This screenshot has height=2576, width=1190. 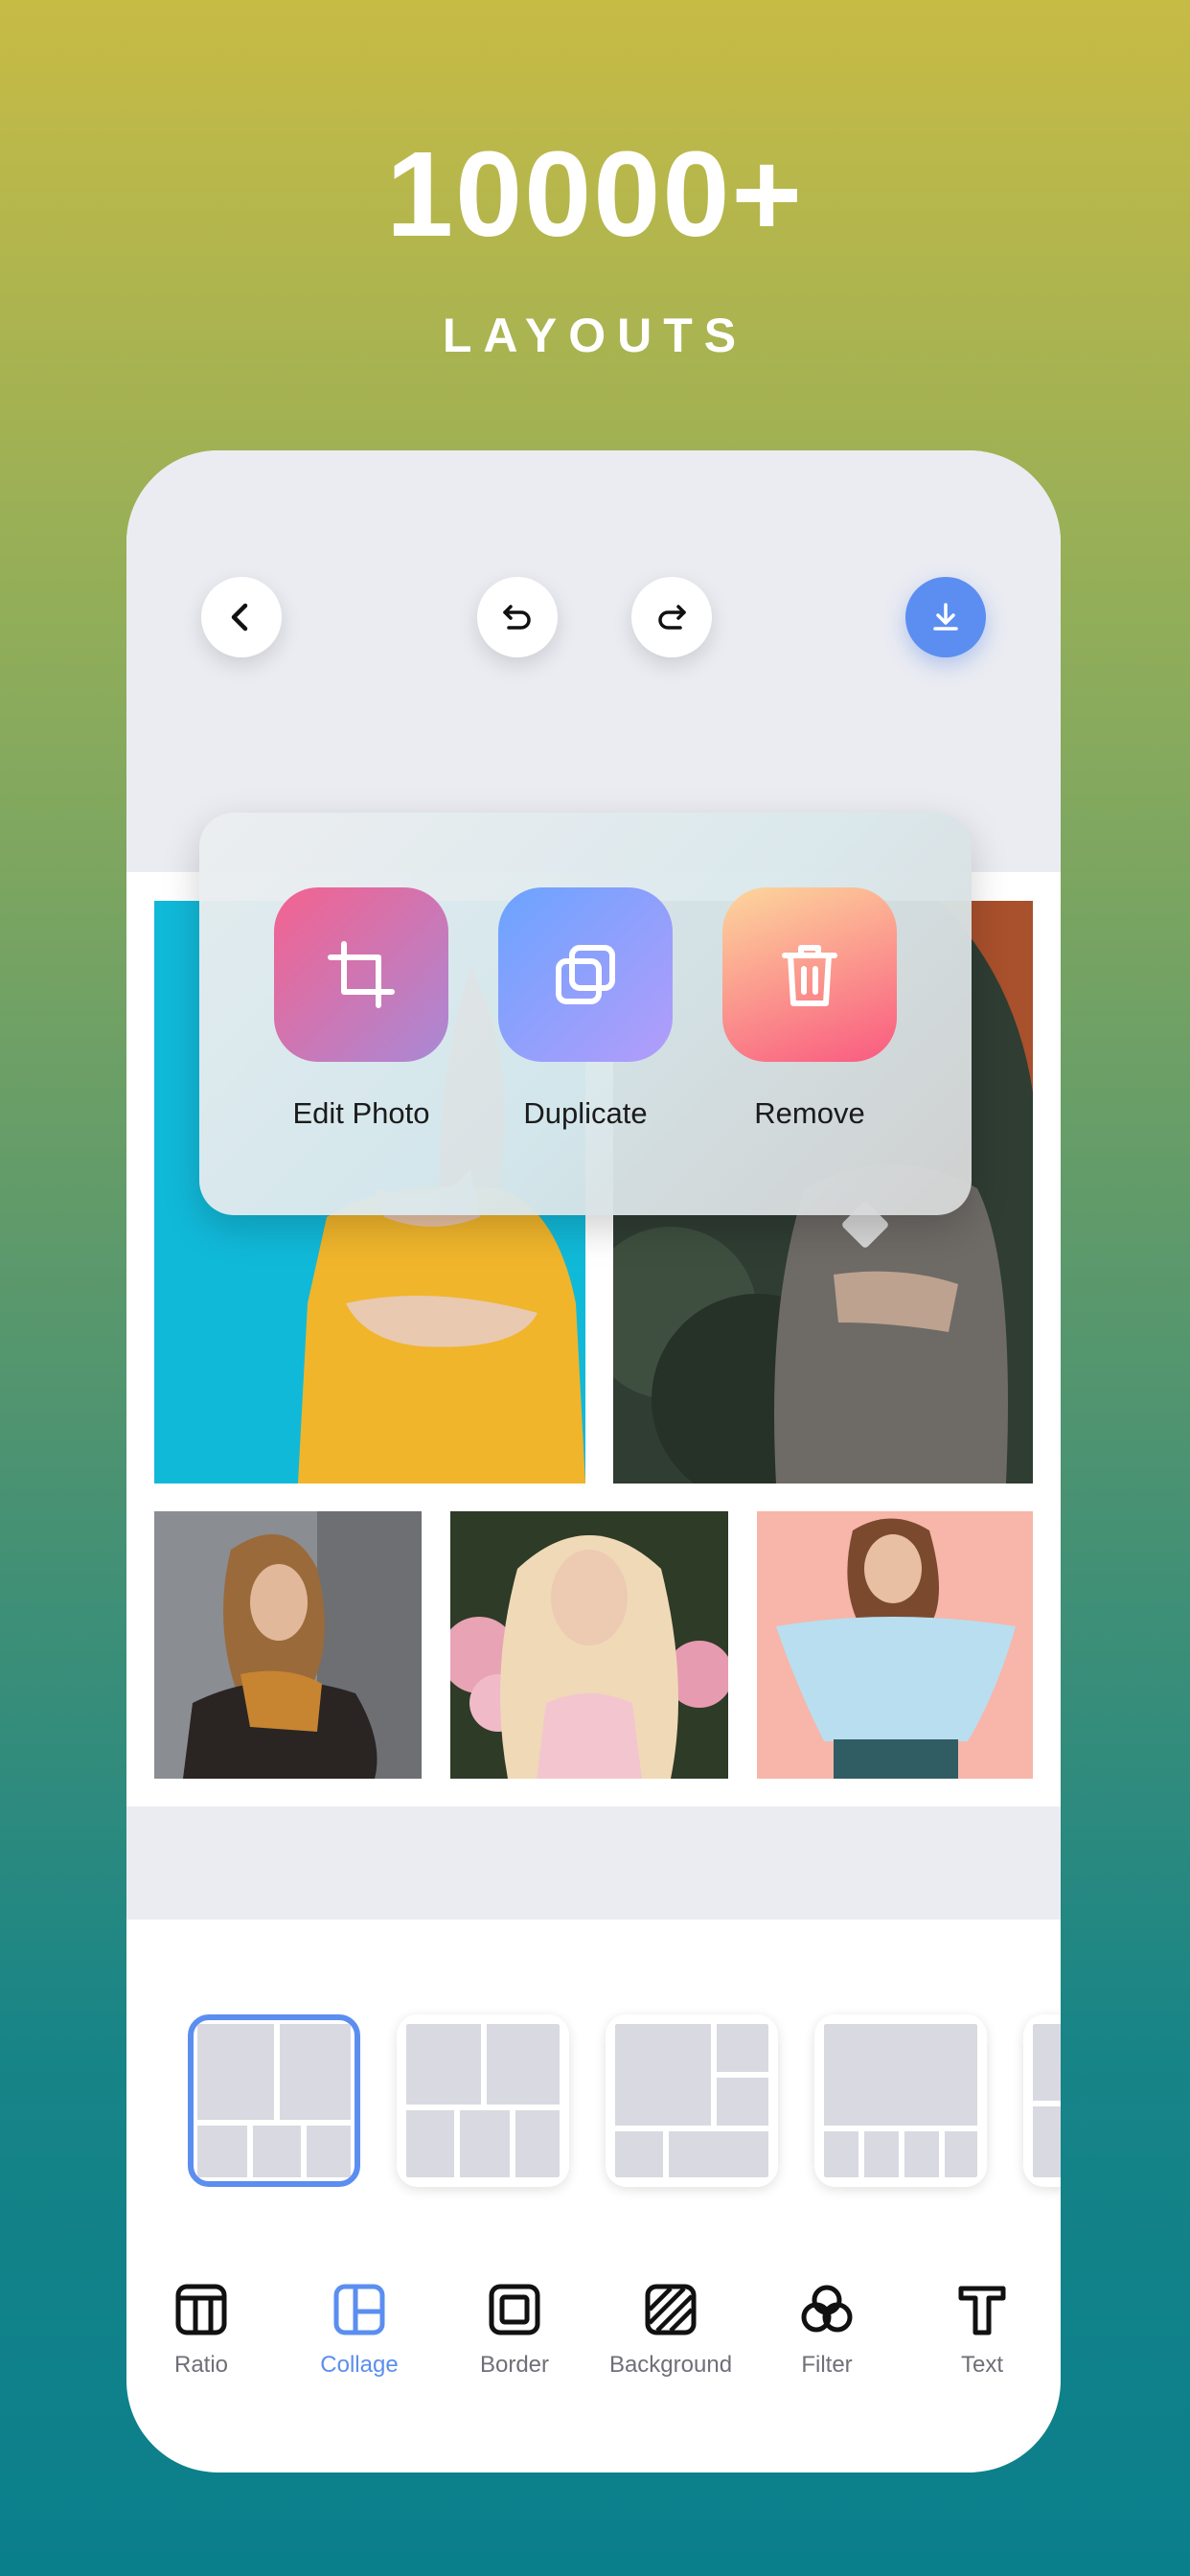 I want to click on photo-woman-leather-jacket, so click(x=288, y=1645).